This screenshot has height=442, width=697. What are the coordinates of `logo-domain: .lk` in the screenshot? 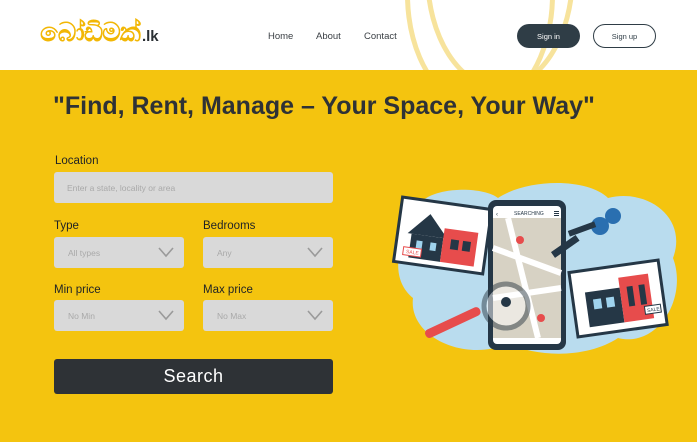 It's located at (150, 36).